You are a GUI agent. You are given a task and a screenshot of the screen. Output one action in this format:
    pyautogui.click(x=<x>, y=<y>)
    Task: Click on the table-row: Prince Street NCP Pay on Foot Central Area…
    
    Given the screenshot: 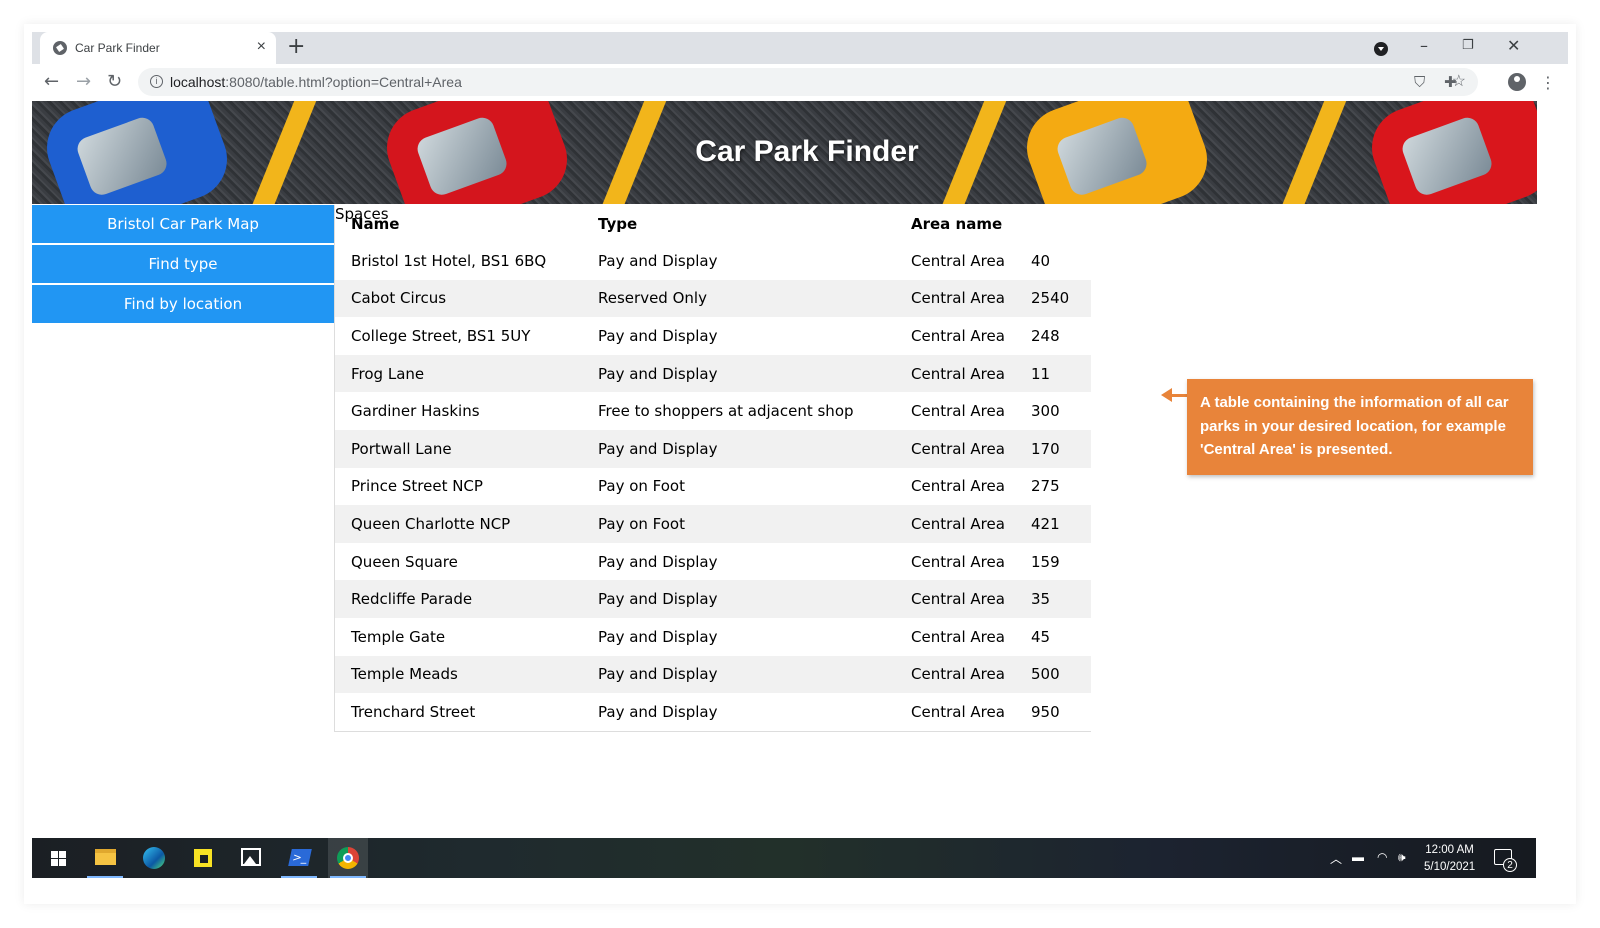 What is the action you would take?
    pyautogui.click(x=713, y=487)
    